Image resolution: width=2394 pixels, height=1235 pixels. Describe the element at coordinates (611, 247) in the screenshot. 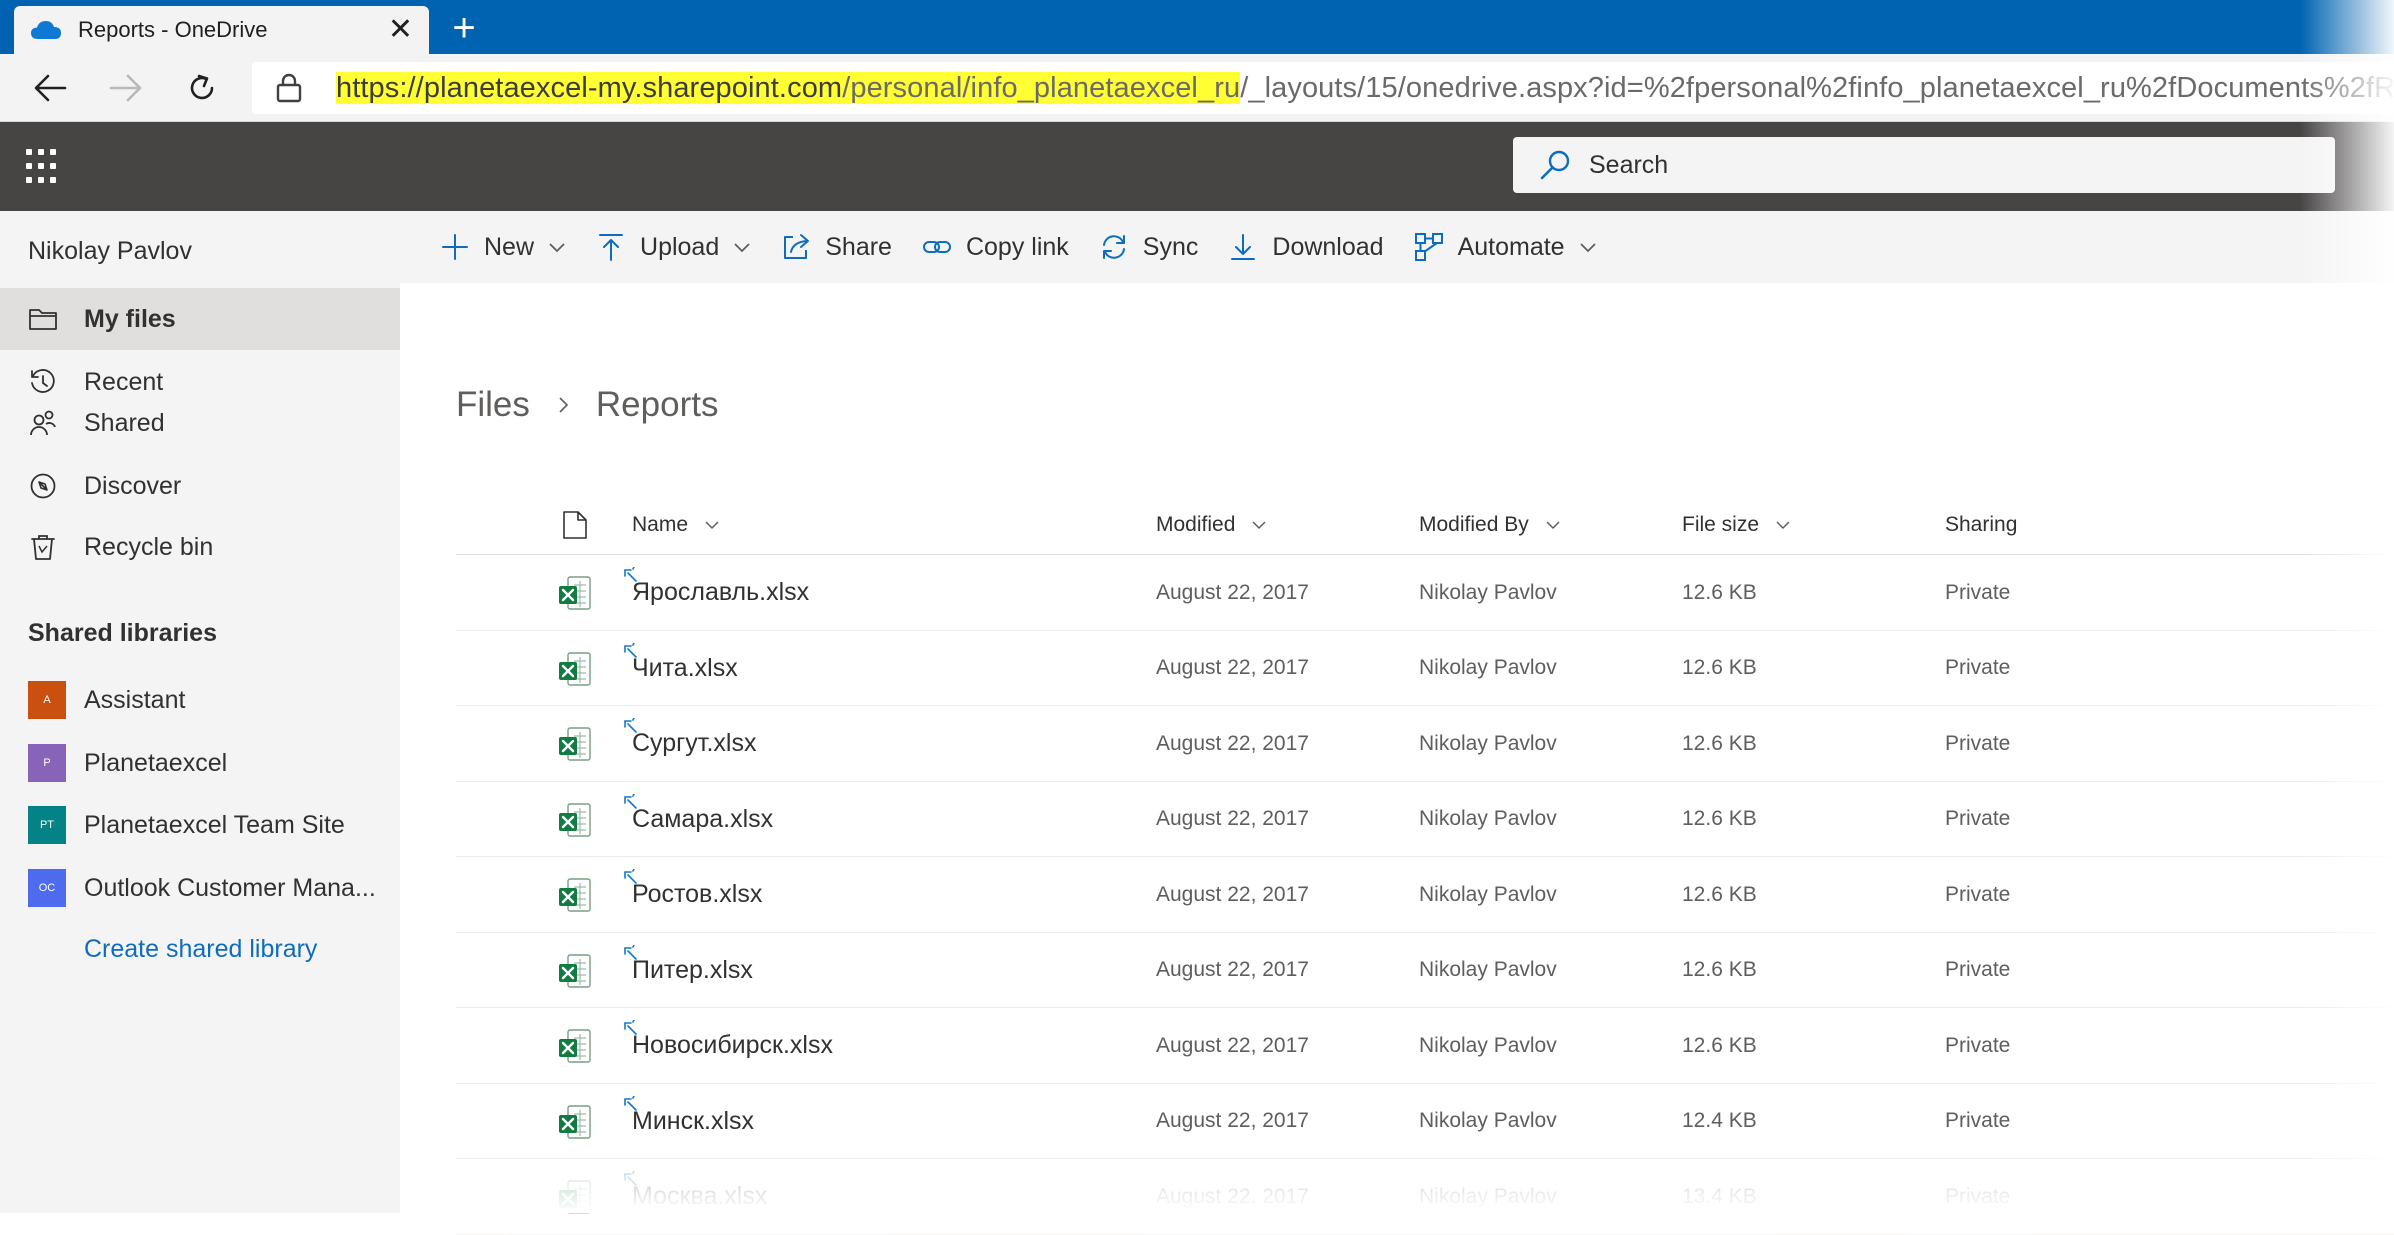

I see `upload-arrow-icon` at that location.